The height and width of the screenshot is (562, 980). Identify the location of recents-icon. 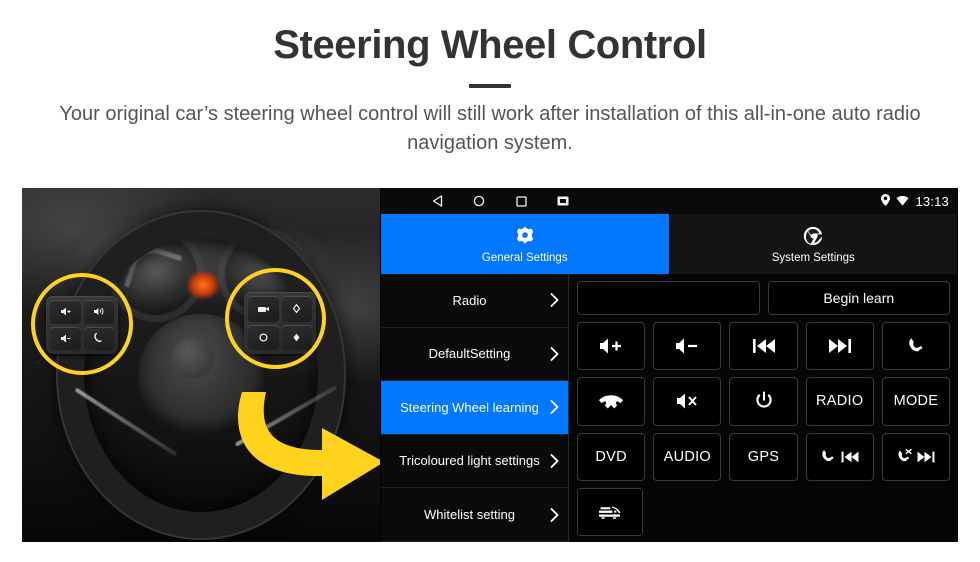
(521, 201).